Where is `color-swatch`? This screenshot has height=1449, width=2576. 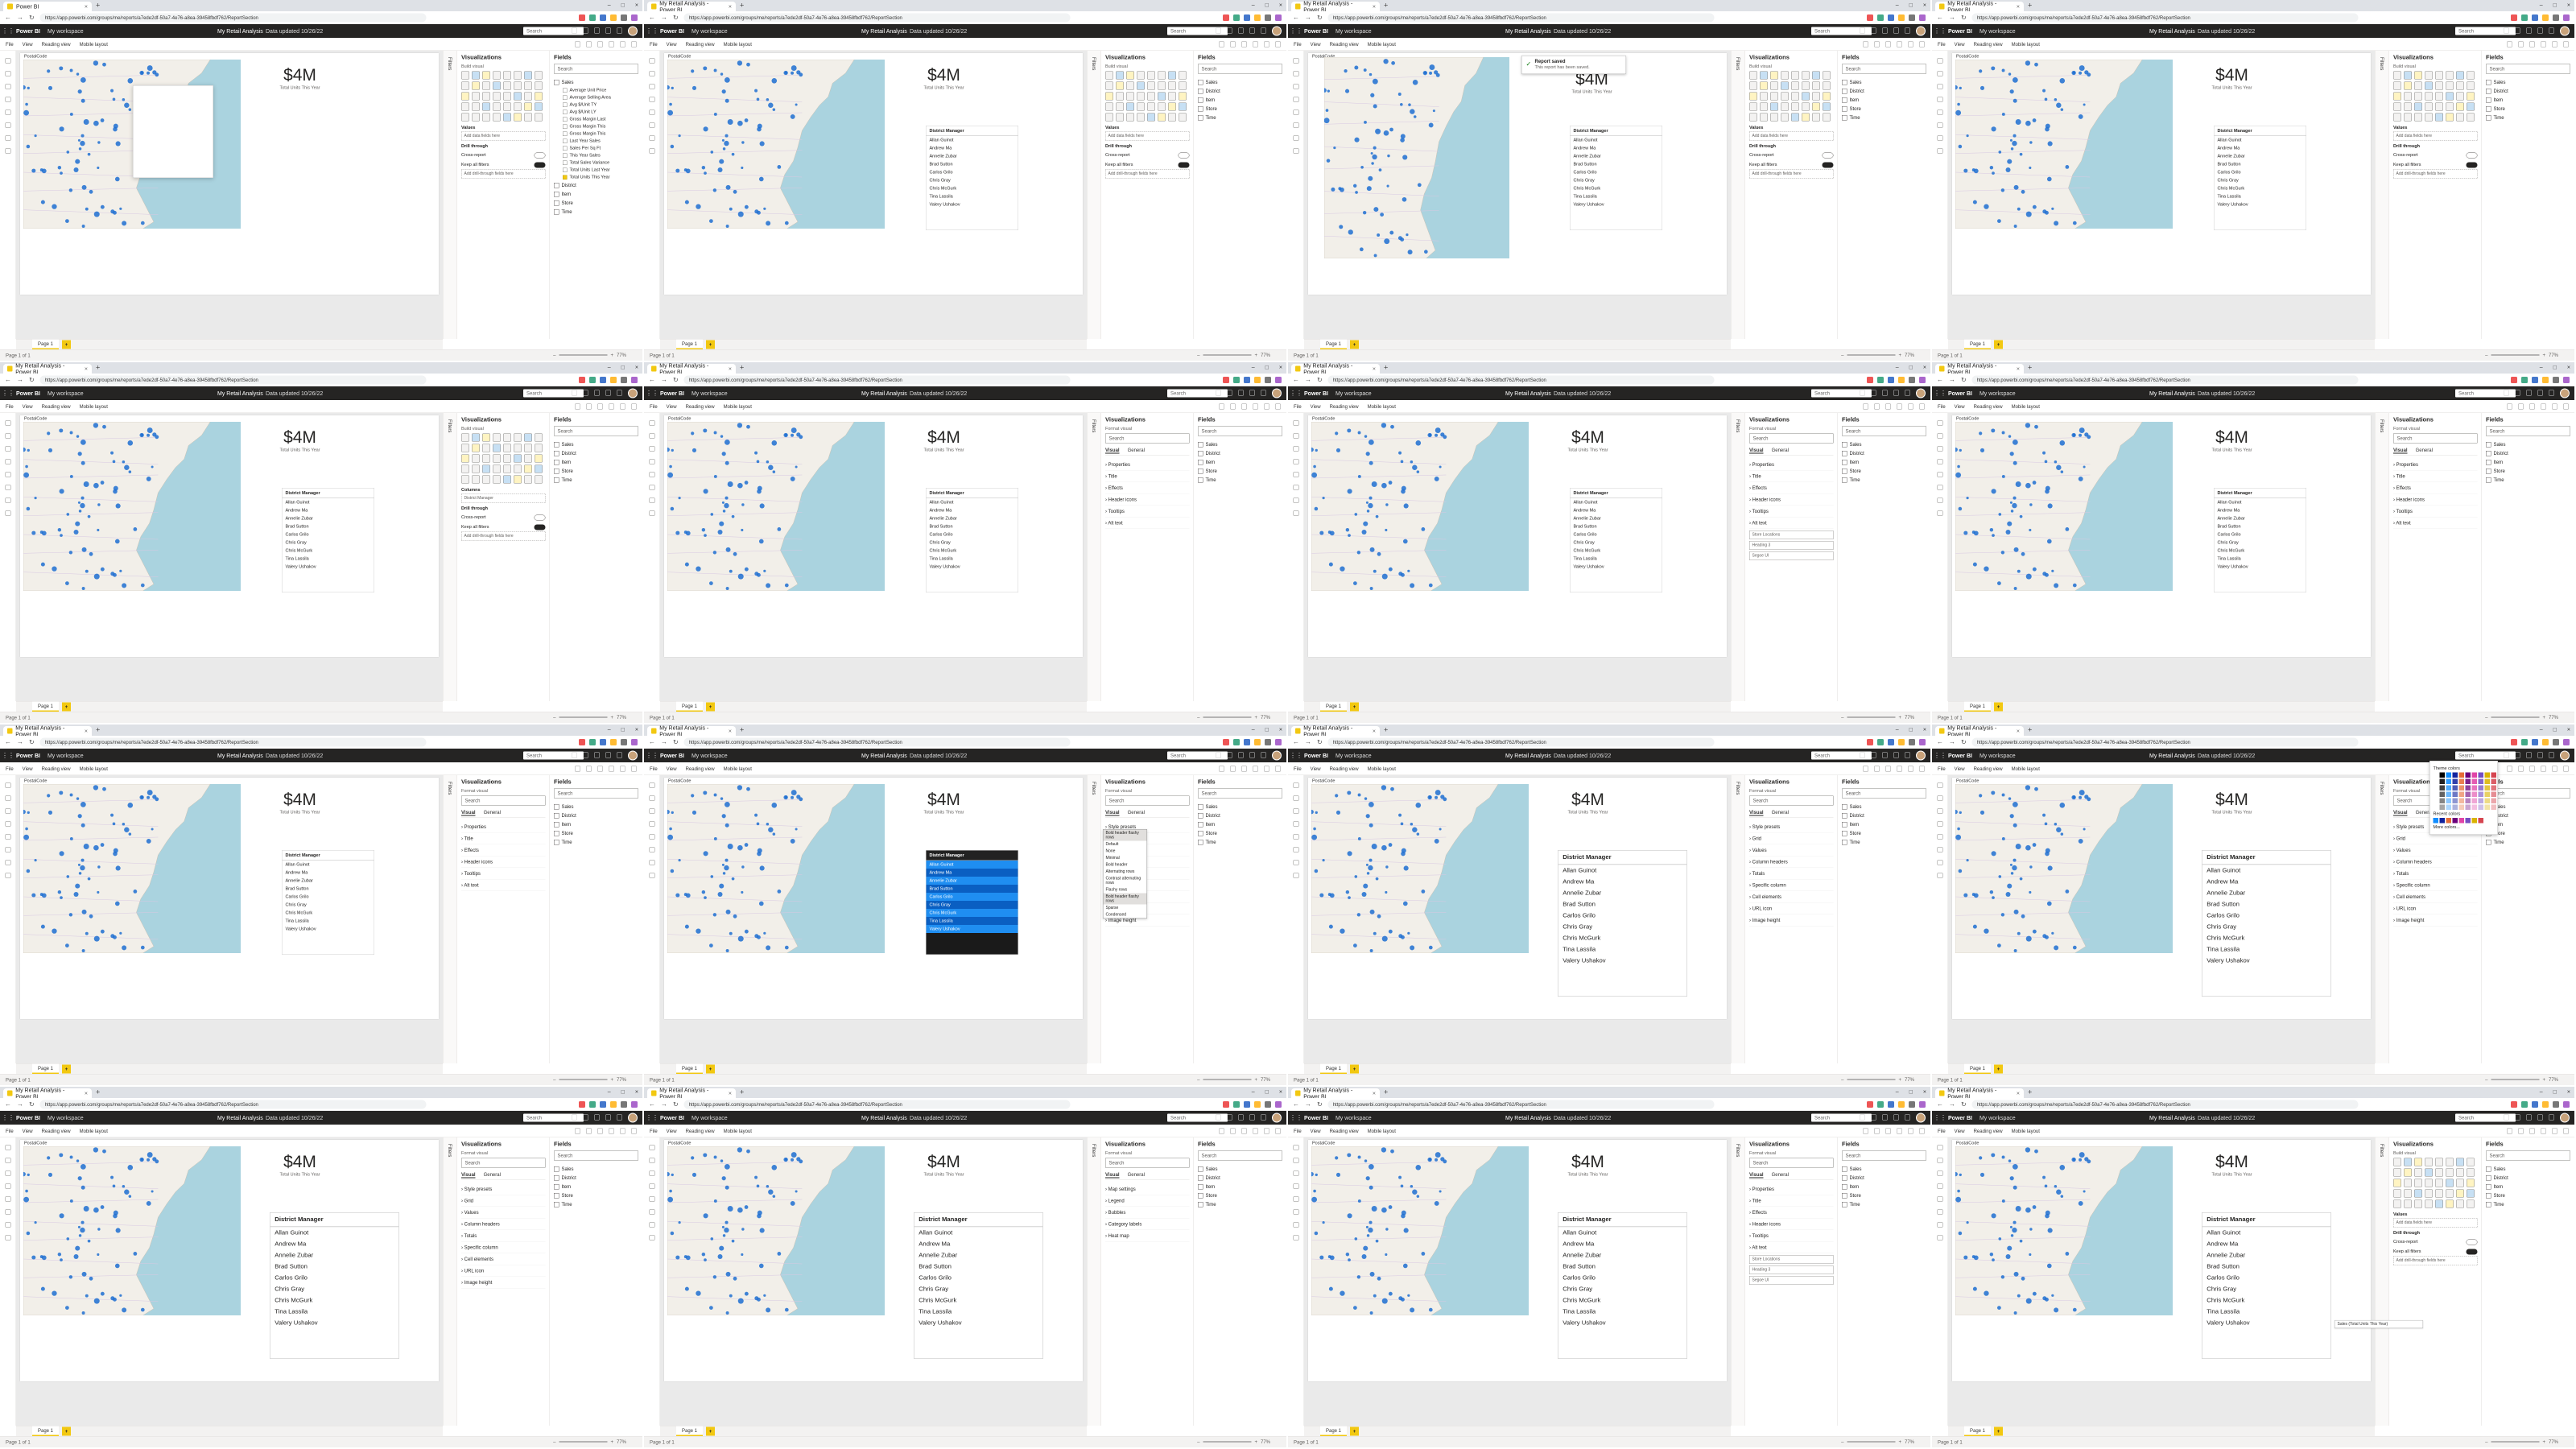
color-swatch is located at coordinates (2480, 781).